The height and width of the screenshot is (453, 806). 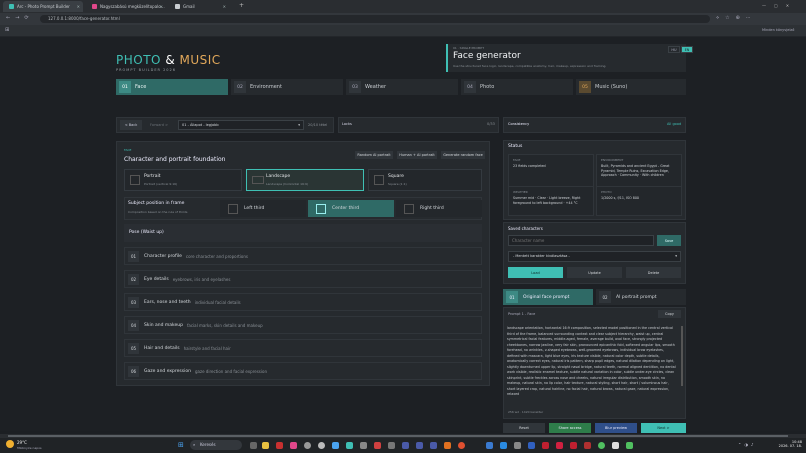 I want to click on taskbar-search: ⌕ Keresés, so click(x=216, y=445).